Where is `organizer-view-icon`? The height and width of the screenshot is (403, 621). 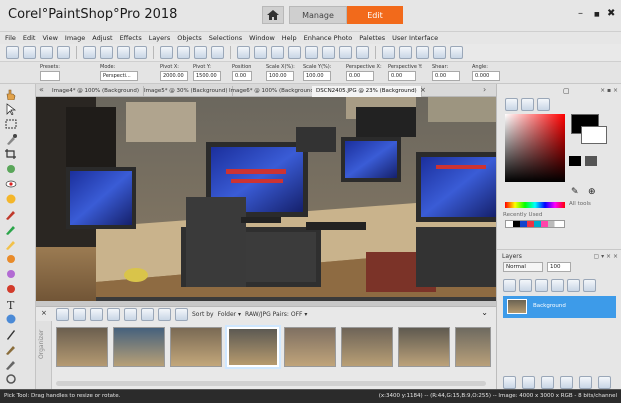 organizer-view-icon is located at coordinates (62, 314).